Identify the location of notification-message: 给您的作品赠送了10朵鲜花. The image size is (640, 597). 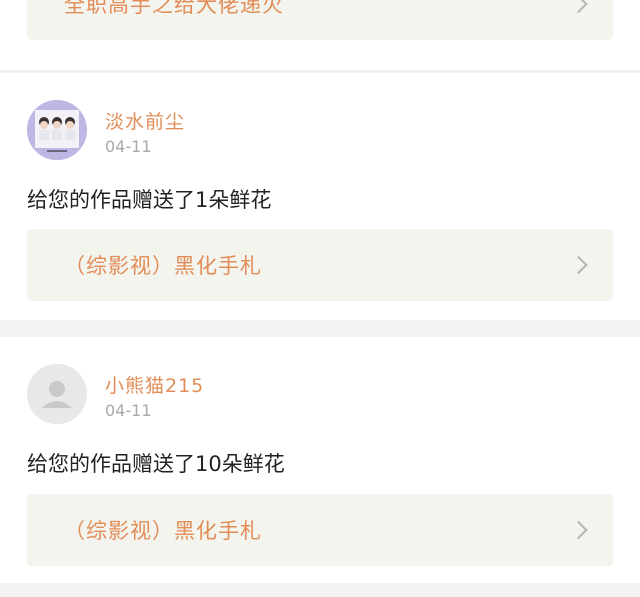
(156, 464).